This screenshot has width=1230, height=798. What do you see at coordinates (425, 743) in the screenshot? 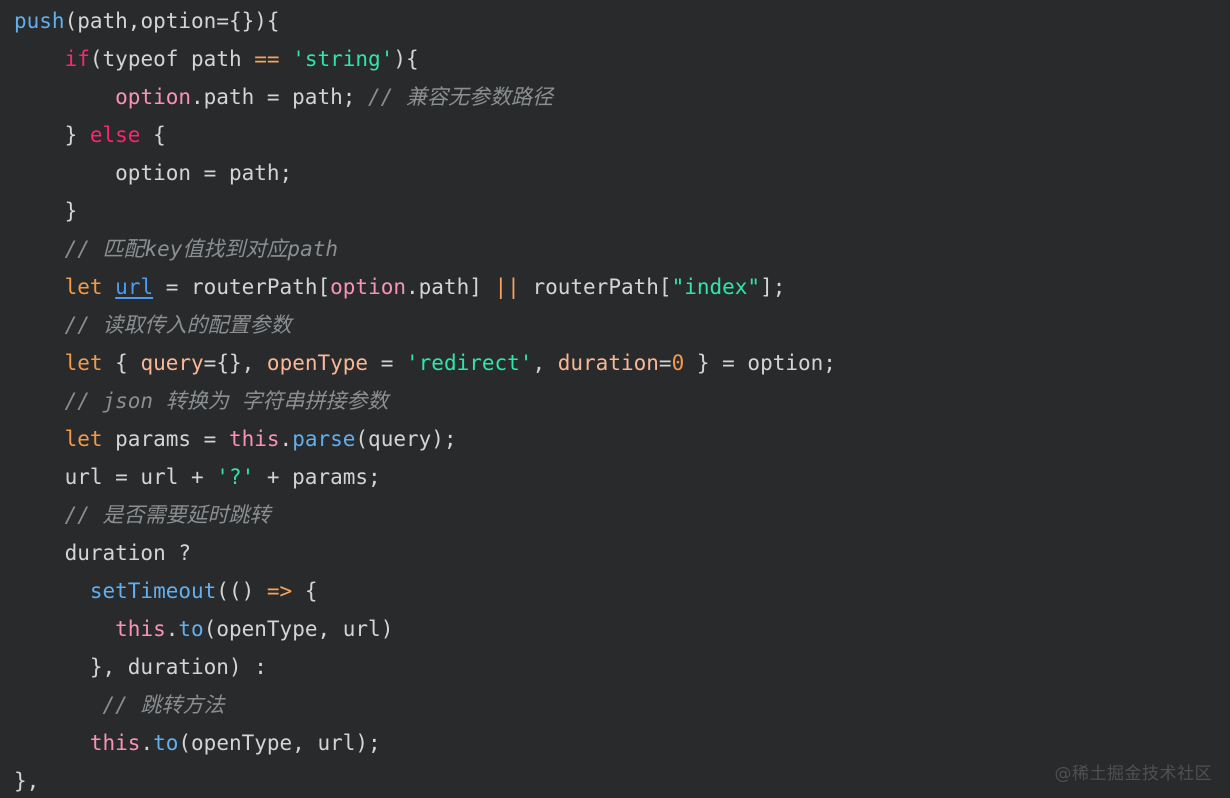
I see `code-line: this.to(openType, url);` at bounding box center [425, 743].